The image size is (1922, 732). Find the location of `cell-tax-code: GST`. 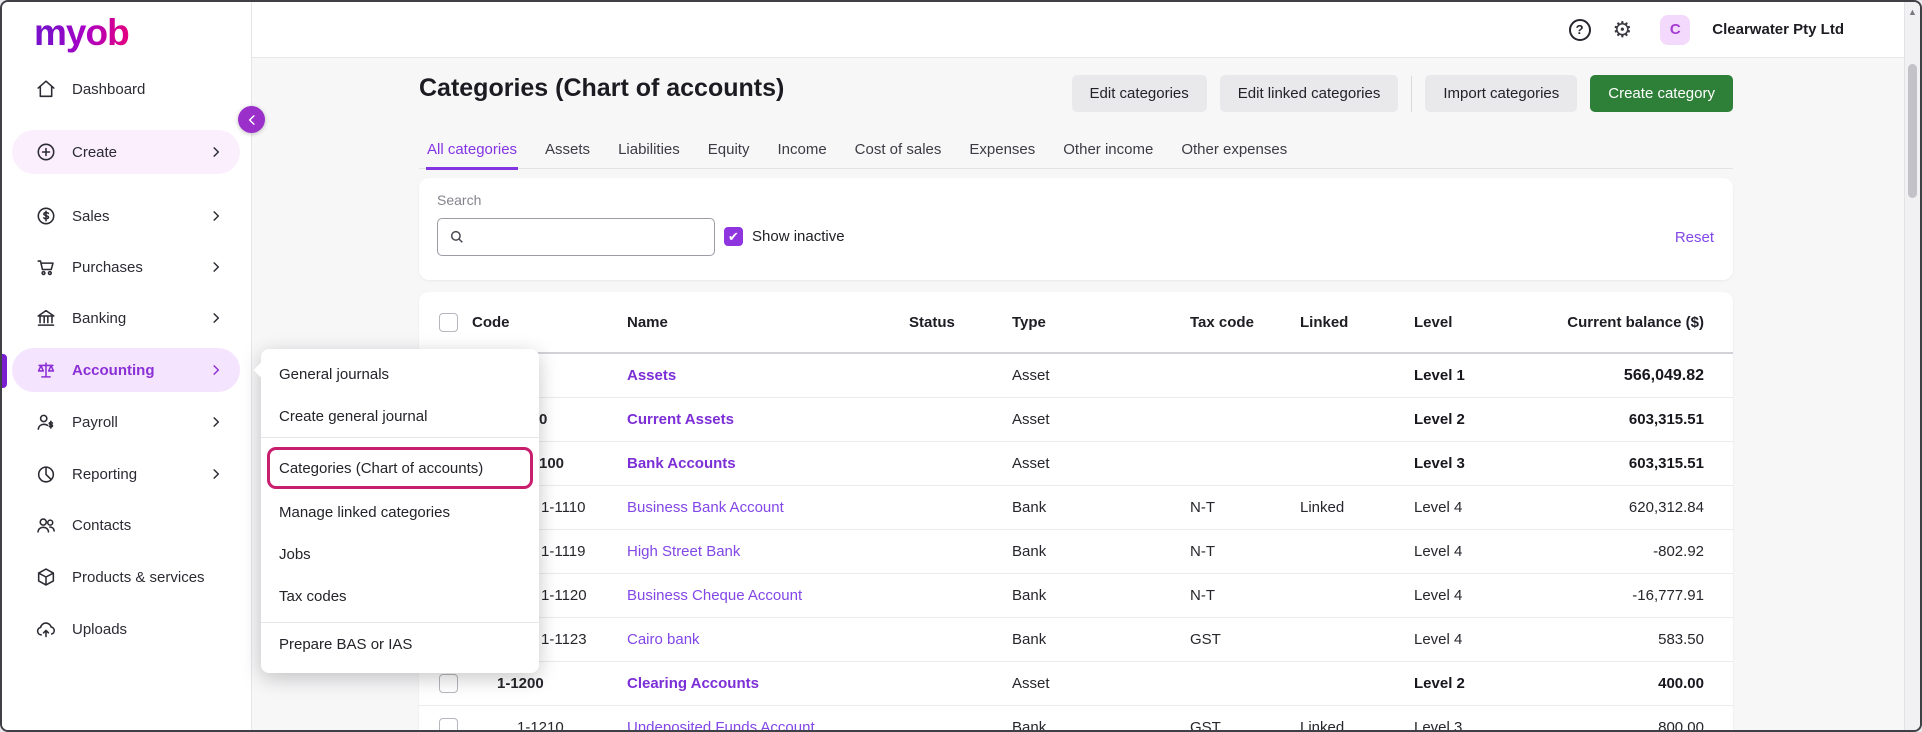

cell-tax-code: GST is located at coordinates (1205, 639).